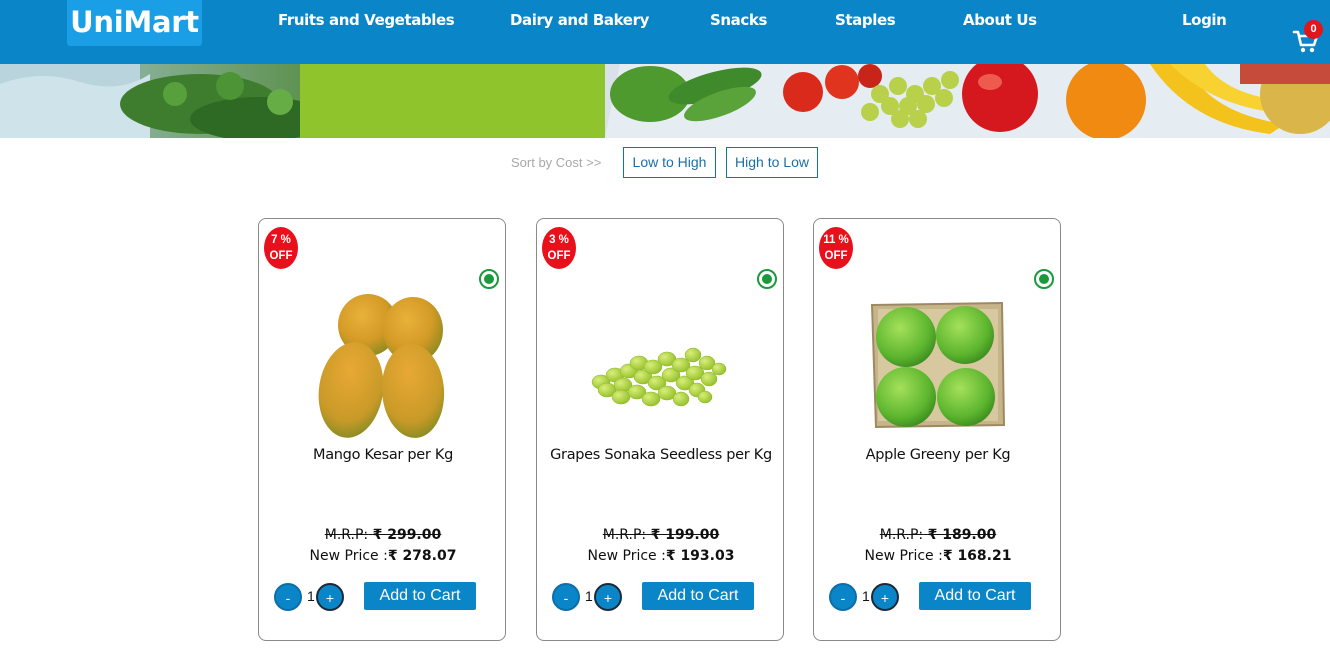 The image size is (1330, 663). I want to click on mrp-value: ₹ 189.00, so click(962, 535).